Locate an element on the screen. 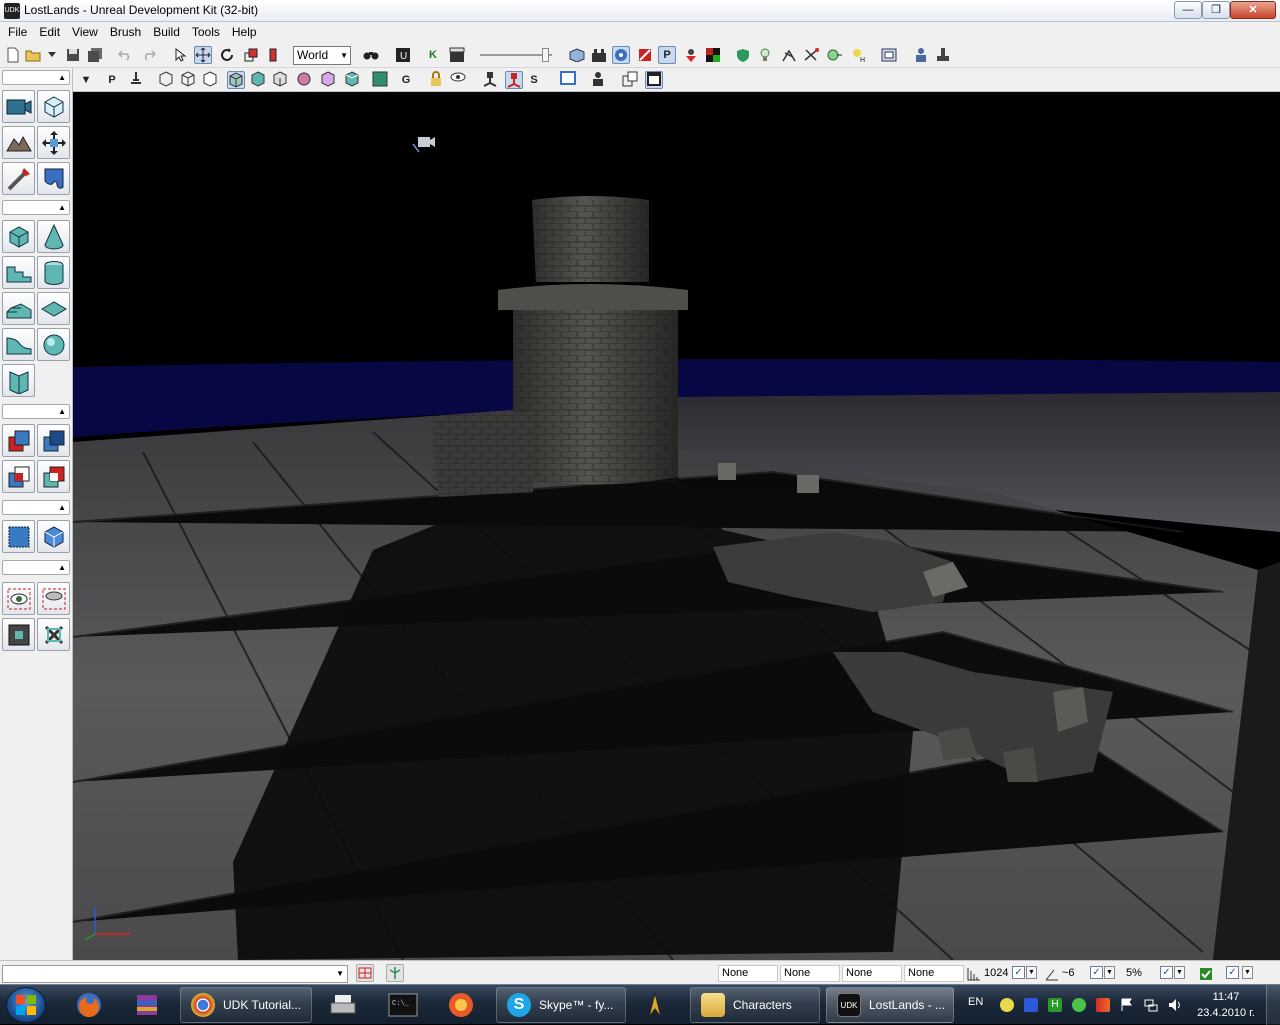  camera-stand-icon is located at coordinates (490, 80).